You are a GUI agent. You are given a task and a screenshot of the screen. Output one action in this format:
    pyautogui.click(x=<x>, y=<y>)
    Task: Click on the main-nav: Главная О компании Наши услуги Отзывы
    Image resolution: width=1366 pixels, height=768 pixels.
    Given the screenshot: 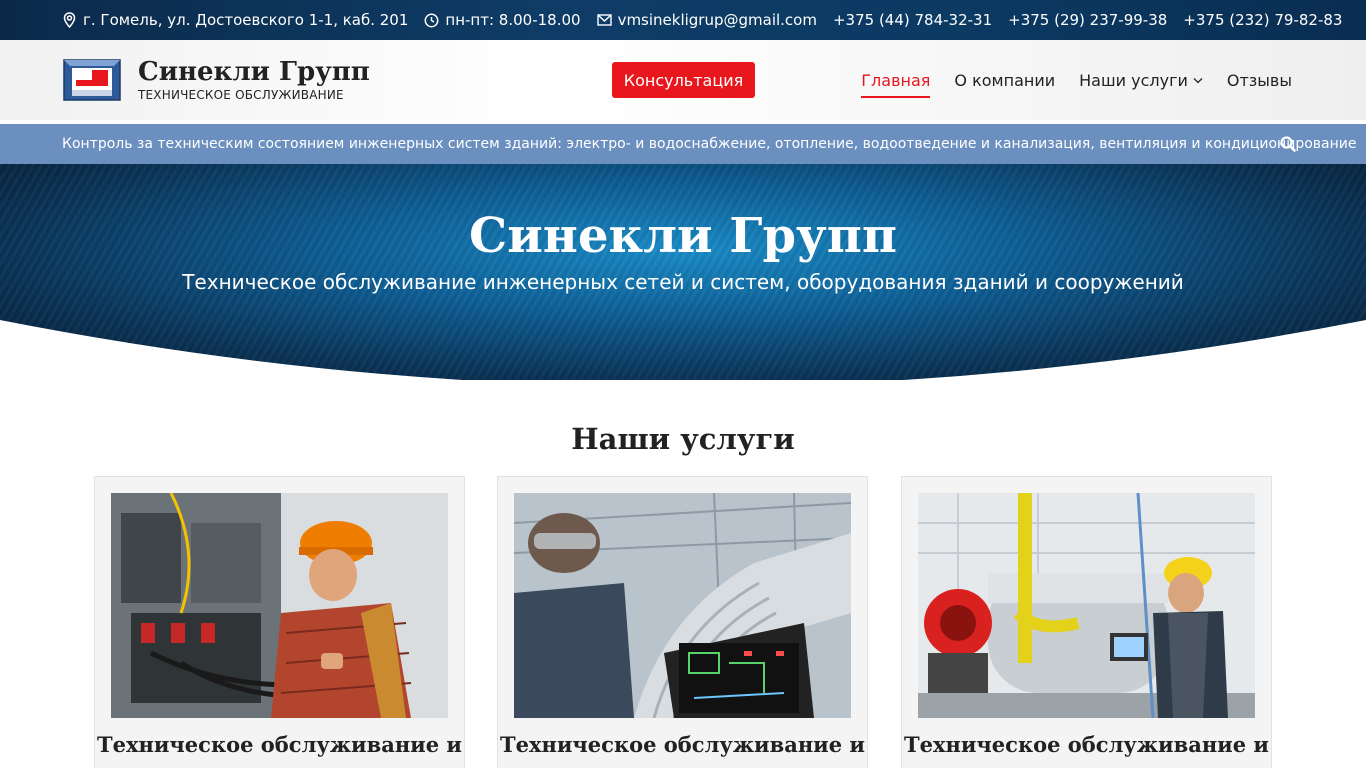 What is the action you would take?
    pyautogui.click(x=1076, y=80)
    